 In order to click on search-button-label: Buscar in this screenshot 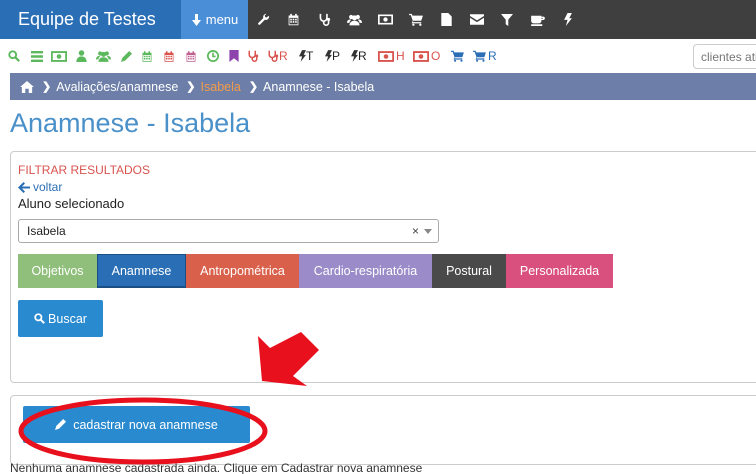, I will do `click(67, 318)`.